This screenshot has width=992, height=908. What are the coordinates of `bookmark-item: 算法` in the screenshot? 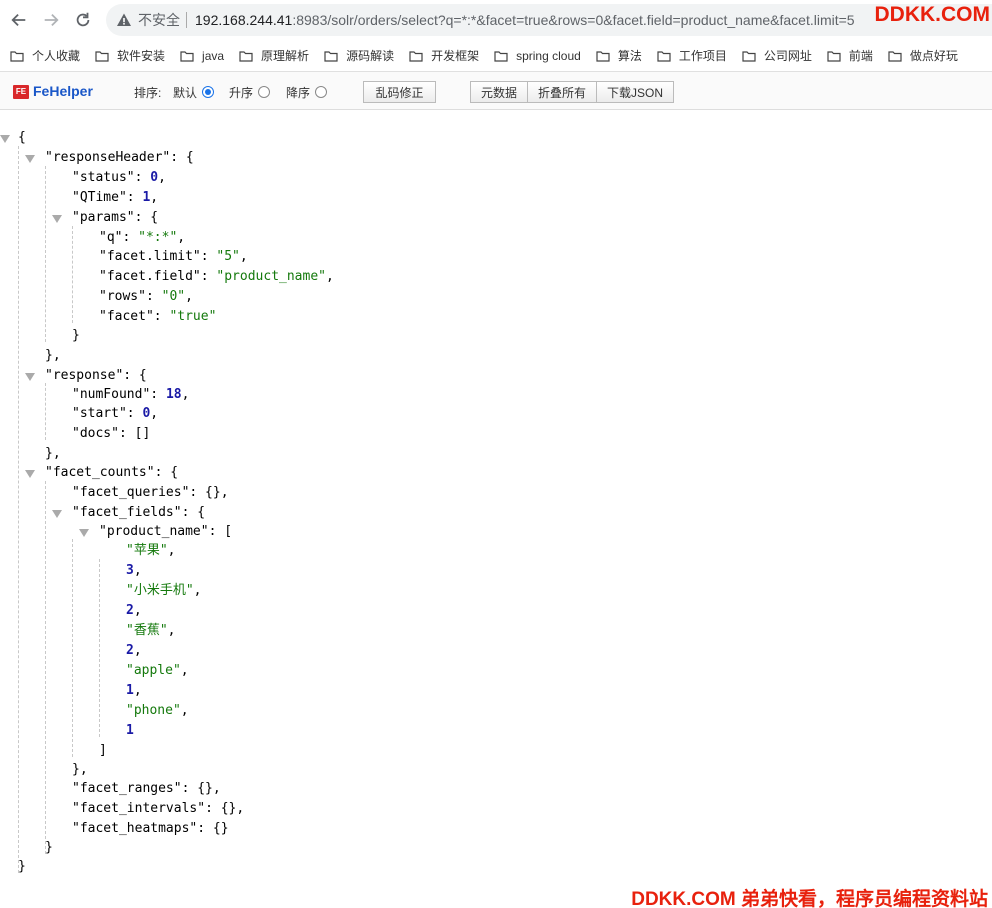 It's located at (619, 55).